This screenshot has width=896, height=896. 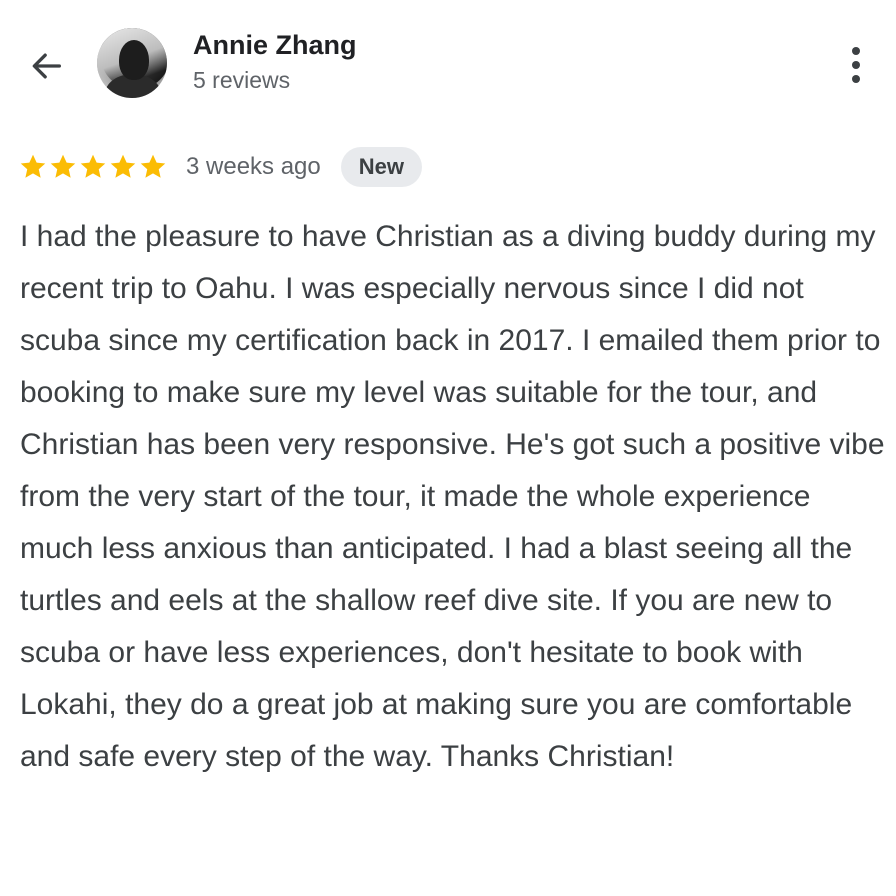 I want to click on review-meta: 3 weeks ago New, so click(x=220, y=167).